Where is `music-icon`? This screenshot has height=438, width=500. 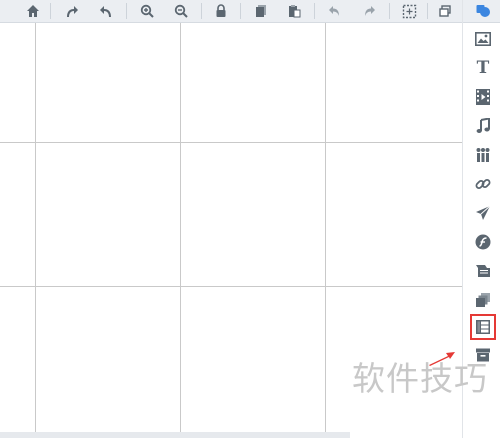 music-icon is located at coordinates (483, 125).